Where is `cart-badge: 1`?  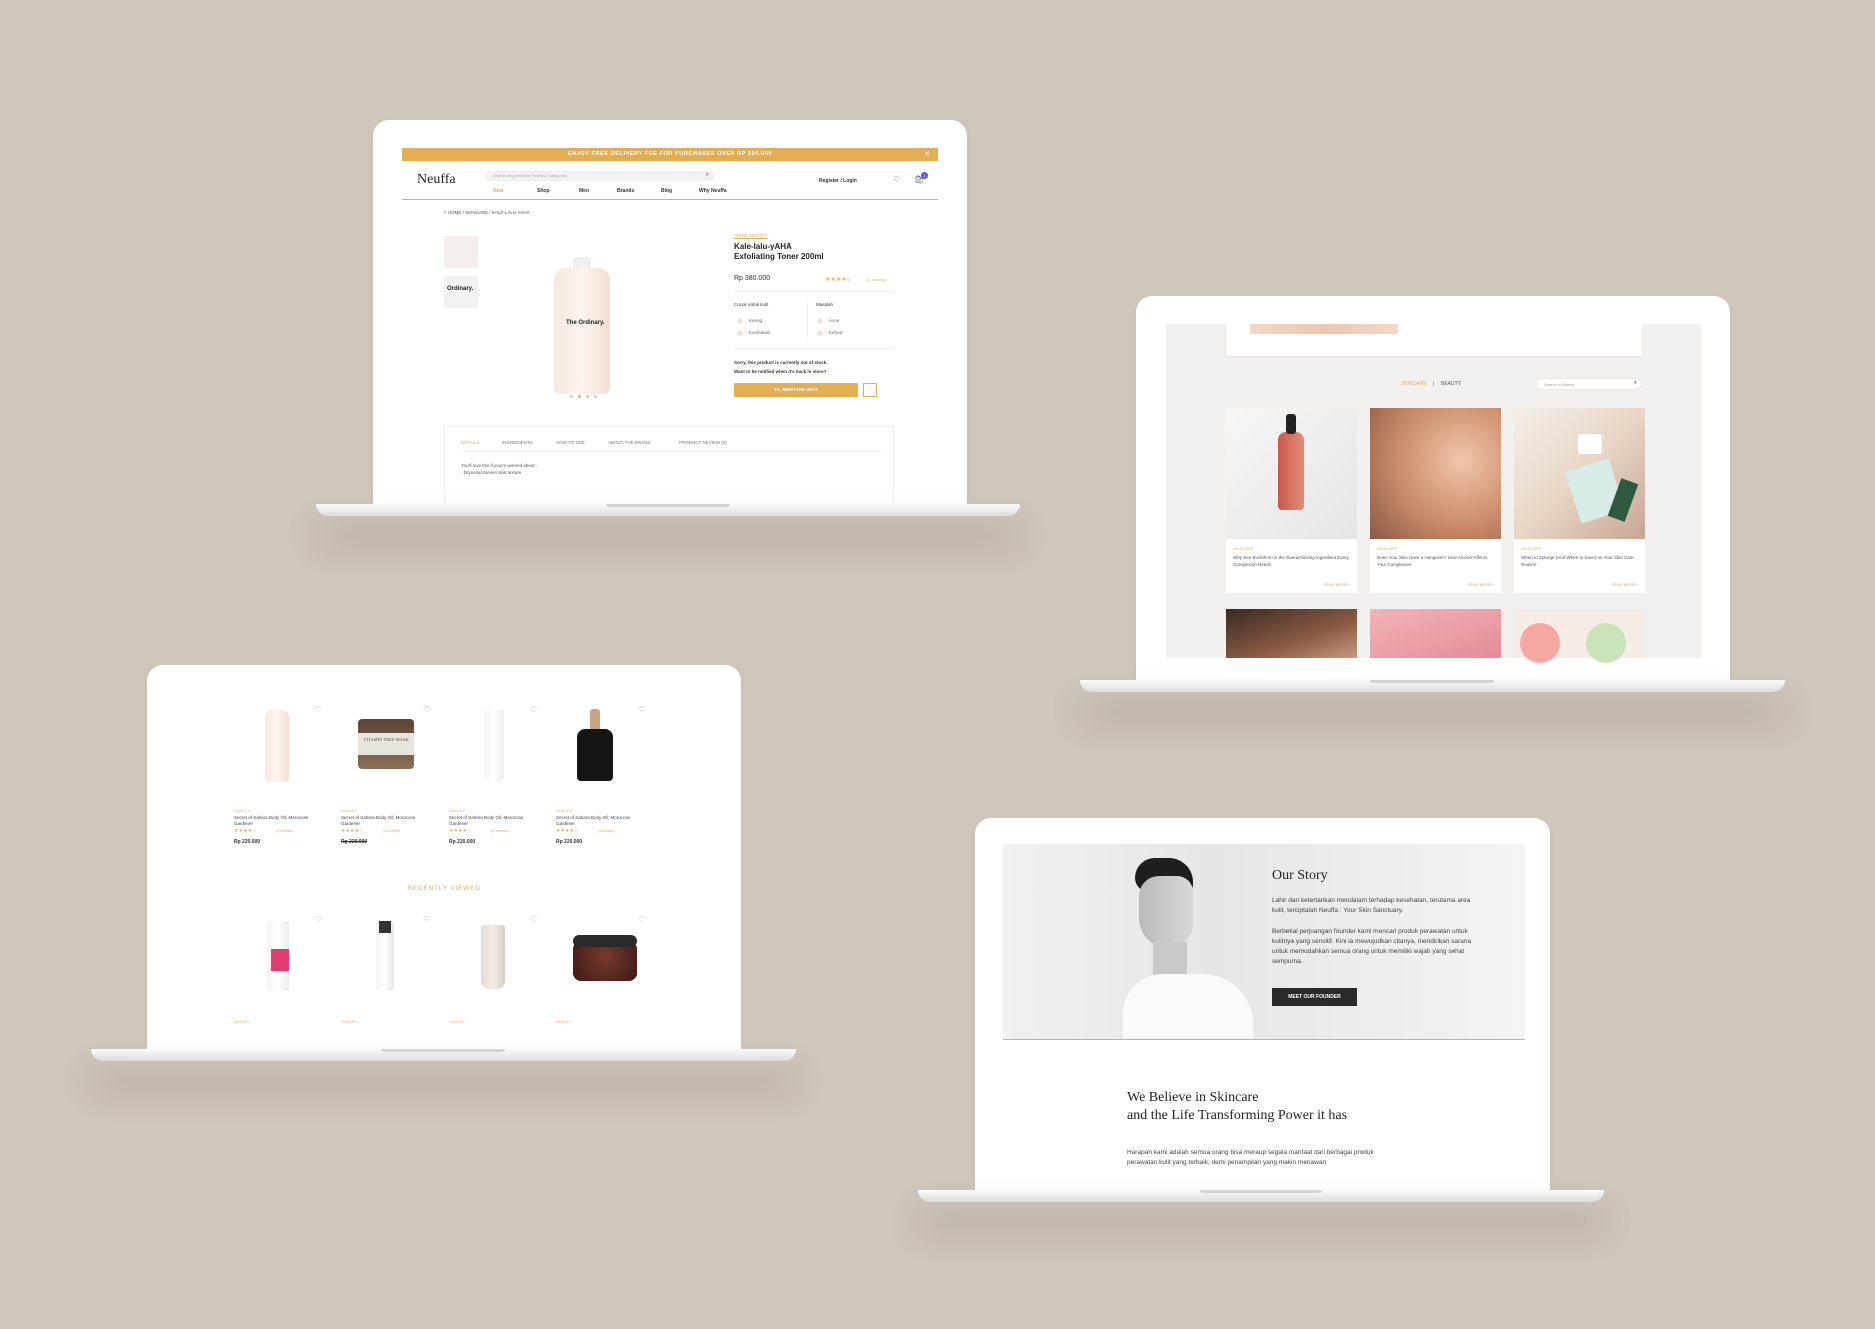 cart-badge: 1 is located at coordinates (924, 175).